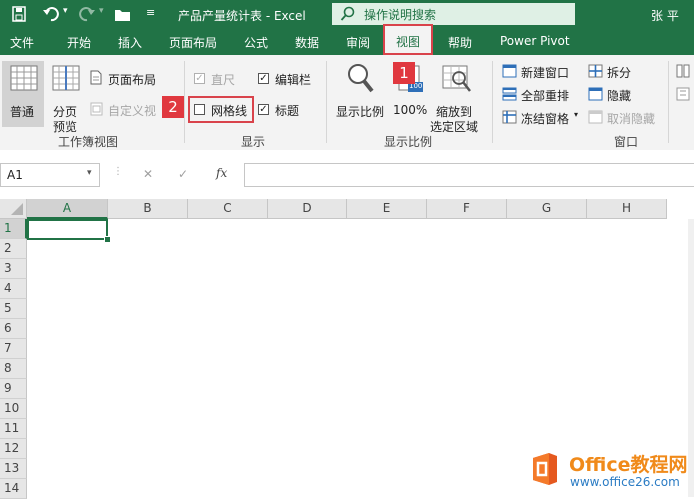 The image size is (694, 499). I want to click on user-name: 张 平, so click(665, 15).